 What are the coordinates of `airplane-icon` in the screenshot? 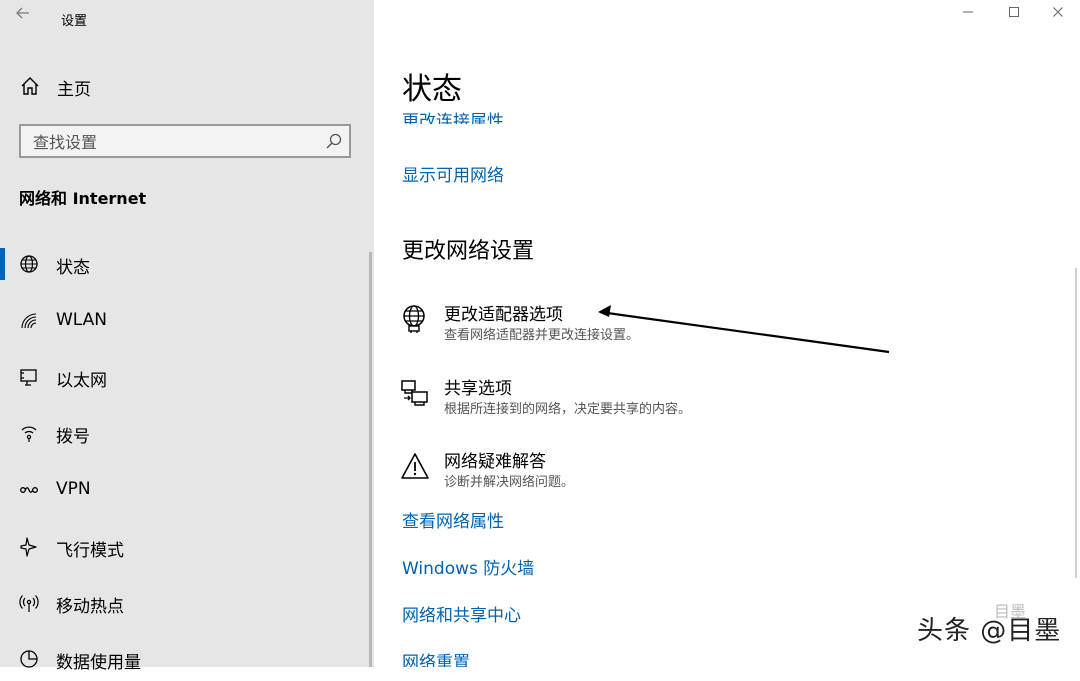 It's located at (28, 547).